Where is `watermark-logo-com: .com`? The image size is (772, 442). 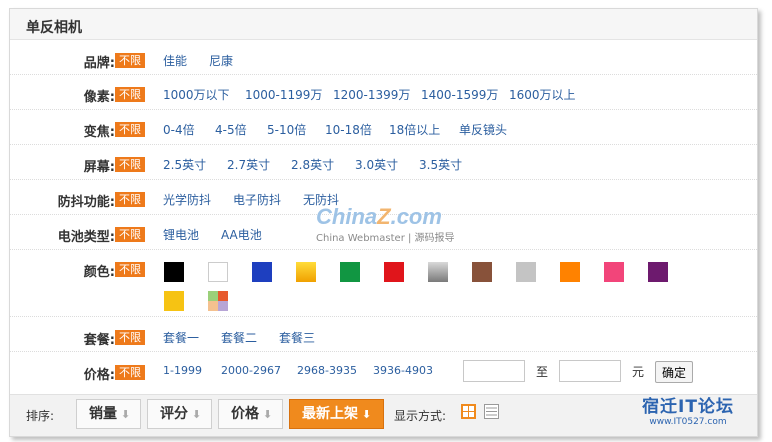
watermark-logo-com: .com is located at coordinates (416, 216).